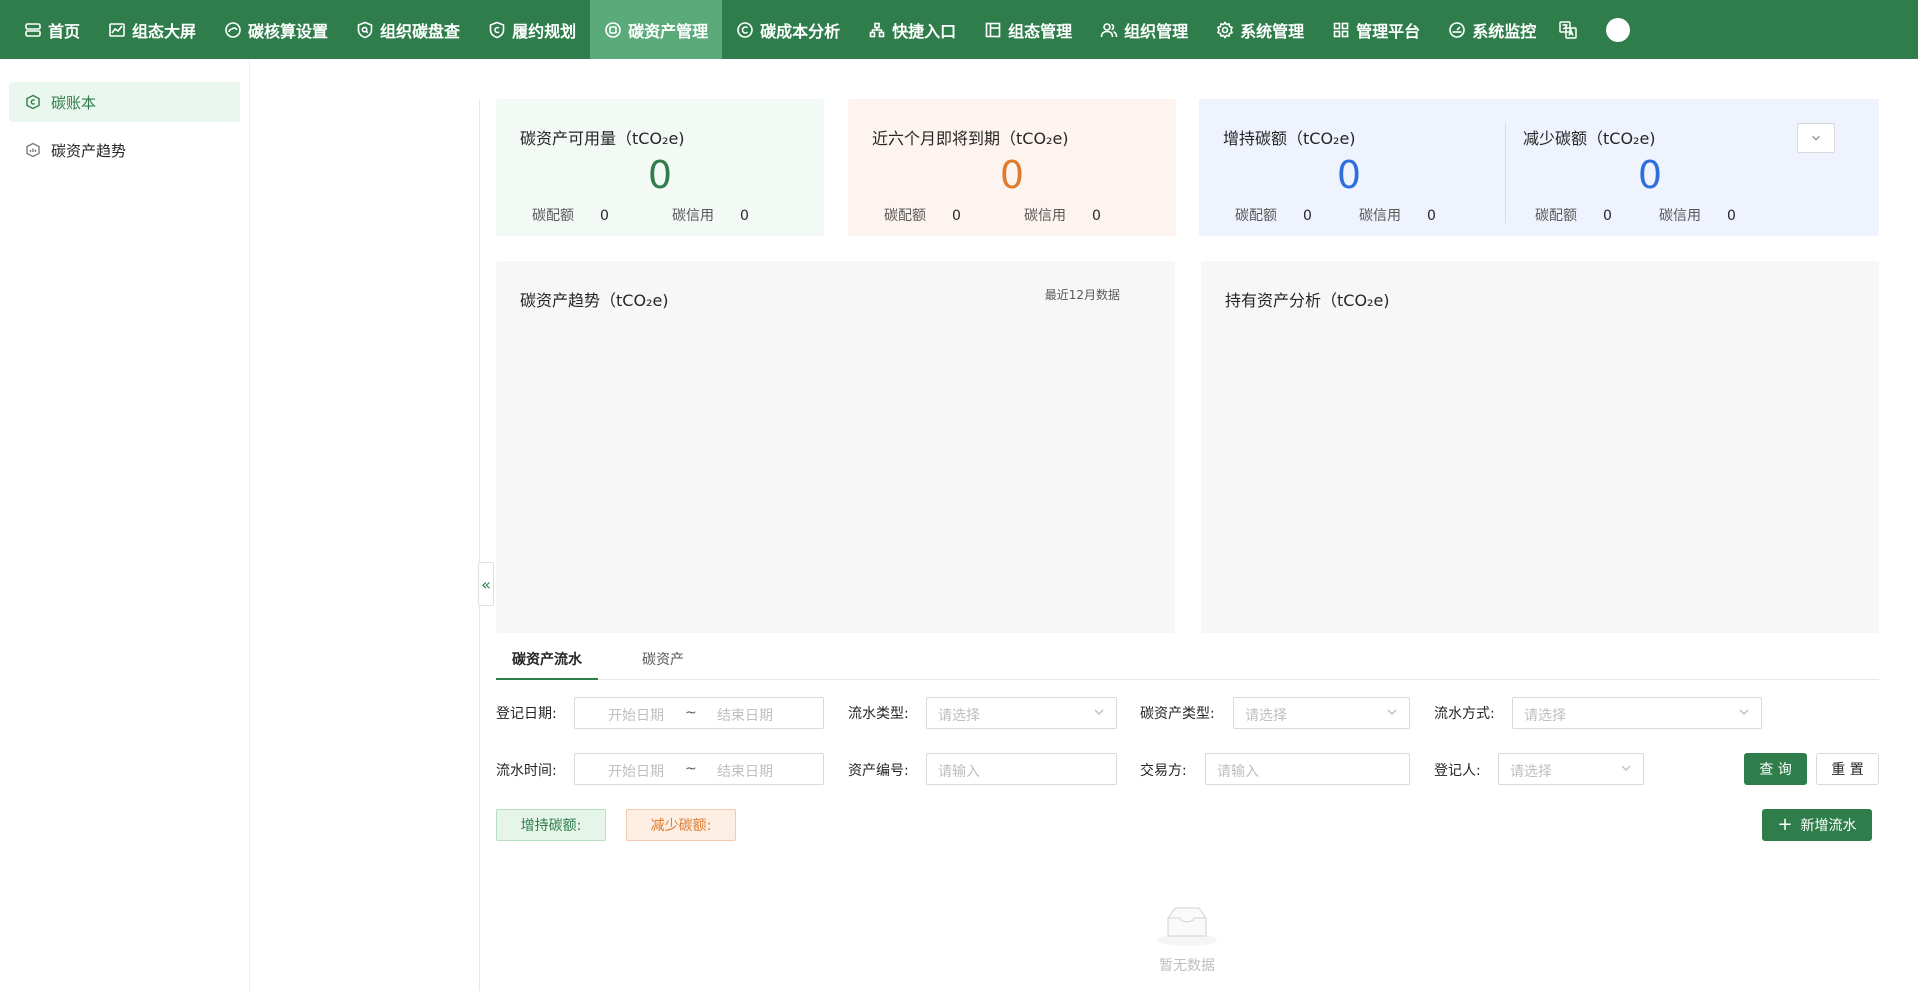 The image size is (1918, 991). Describe the element at coordinates (1021, 713) in the screenshot. I see `flow-type-select: 请选择` at that location.